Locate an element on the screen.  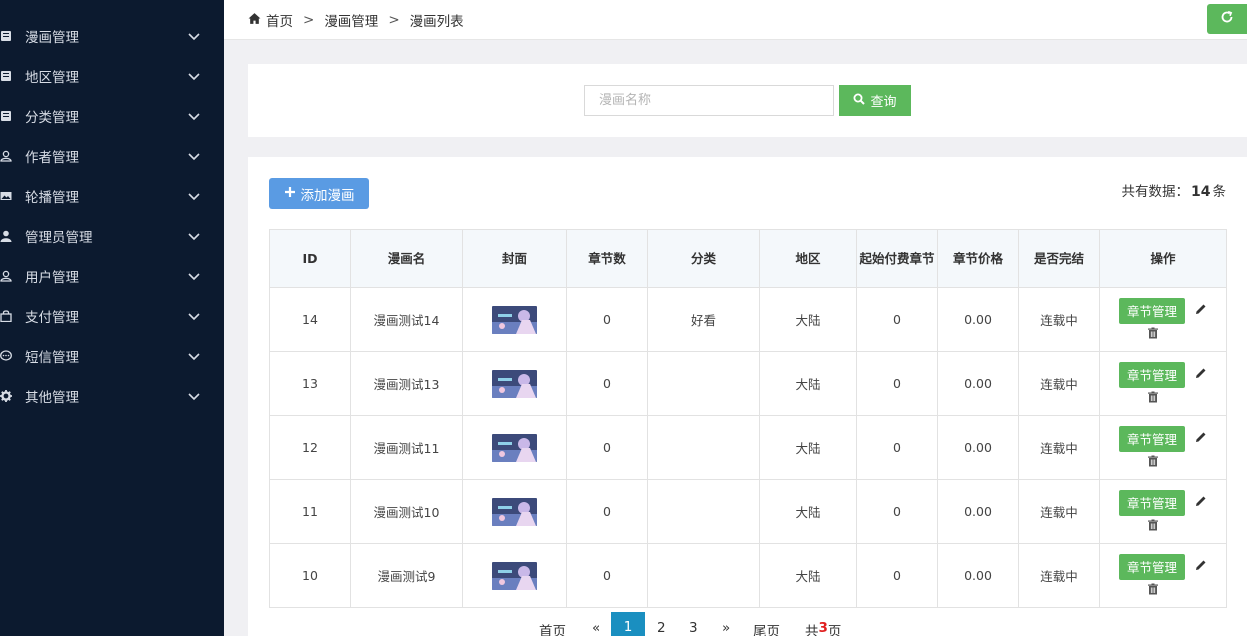
total-count: 共有数据： 14 条 is located at coordinates (1174, 190).